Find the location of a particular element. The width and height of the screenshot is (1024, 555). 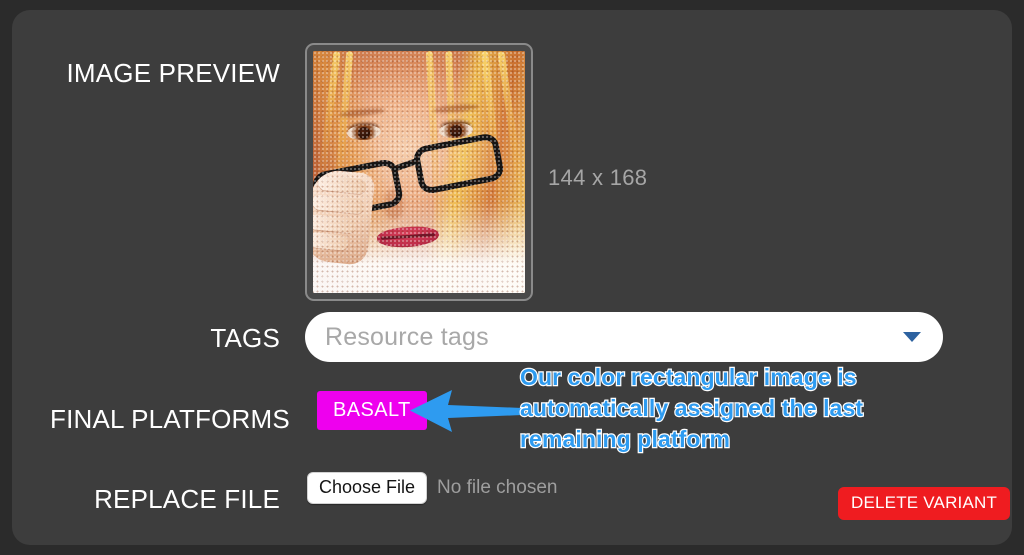

variant-thumbnail-image is located at coordinates (419, 172).